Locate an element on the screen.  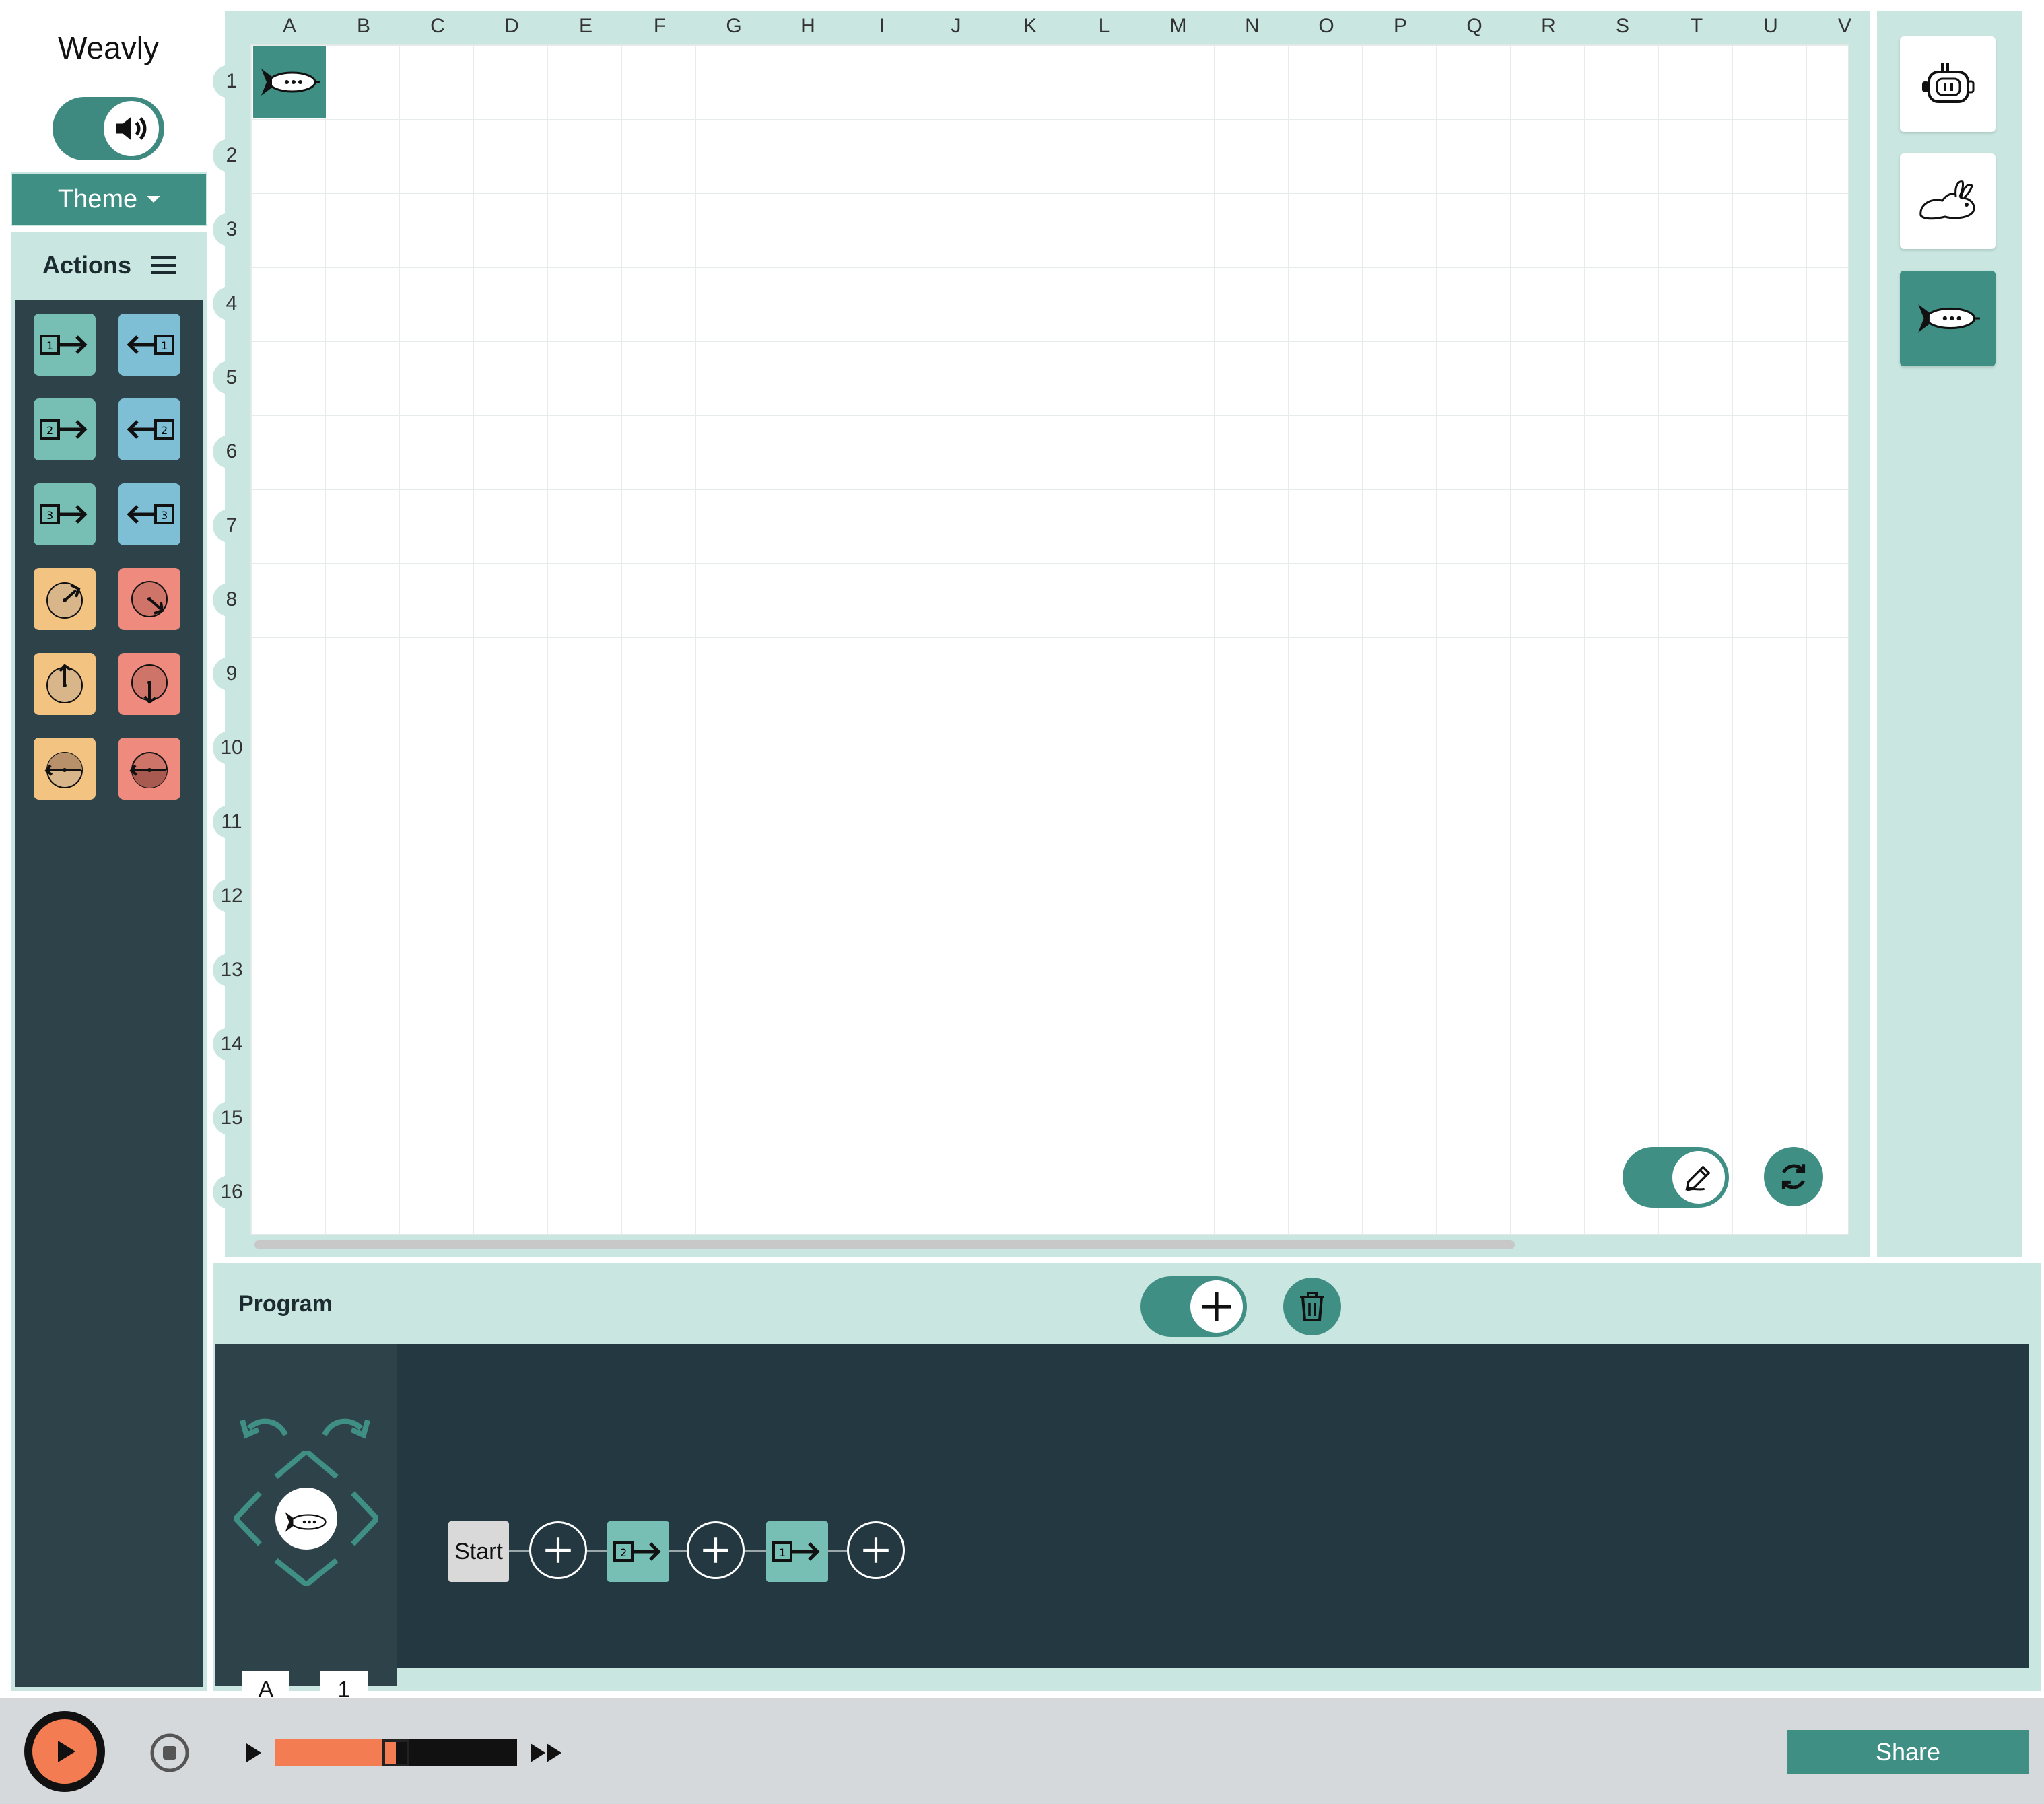
column-label-n: N is located at coordinates (1252, 26).